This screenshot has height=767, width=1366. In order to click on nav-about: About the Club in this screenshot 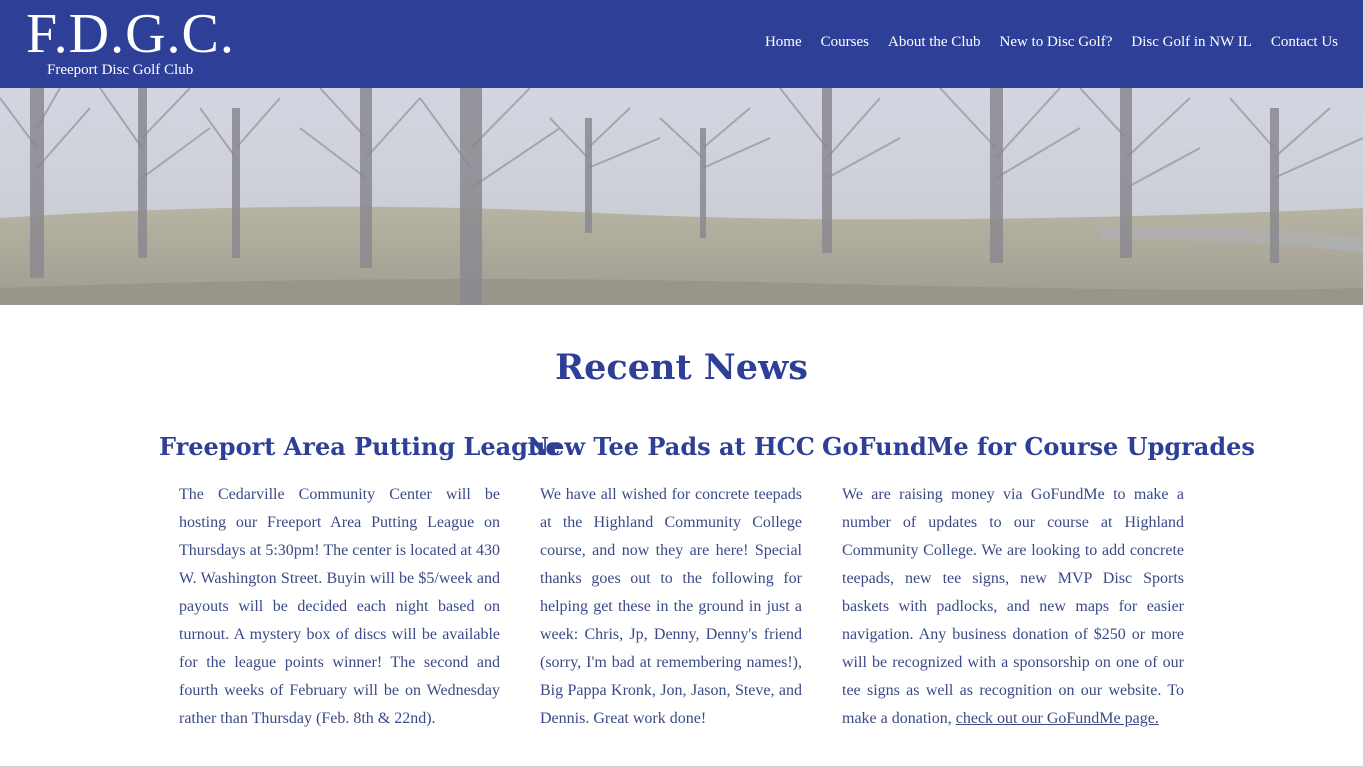, I will do `click(934, 42)`.